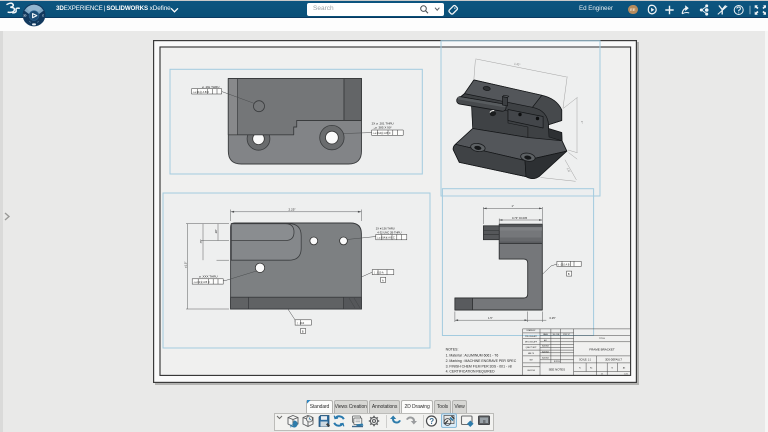 The width and height of the screenshot is (768, 432). Describe the element at coordinates (564, 265) in the screenshot. I see `svg-text: ⌽ .010 A B` at that location.